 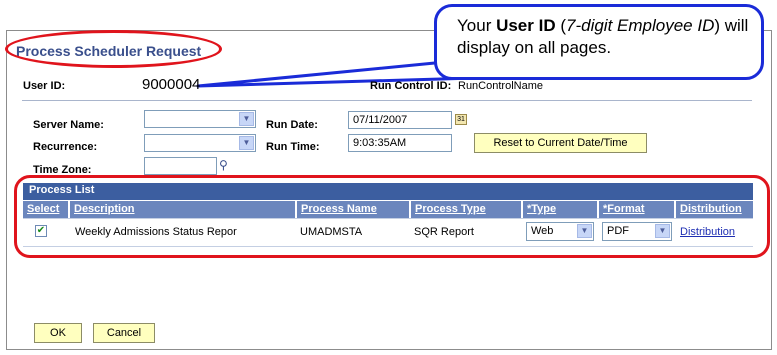 I want to click on user-id-value: 9000004, so click(x=171, y=84).